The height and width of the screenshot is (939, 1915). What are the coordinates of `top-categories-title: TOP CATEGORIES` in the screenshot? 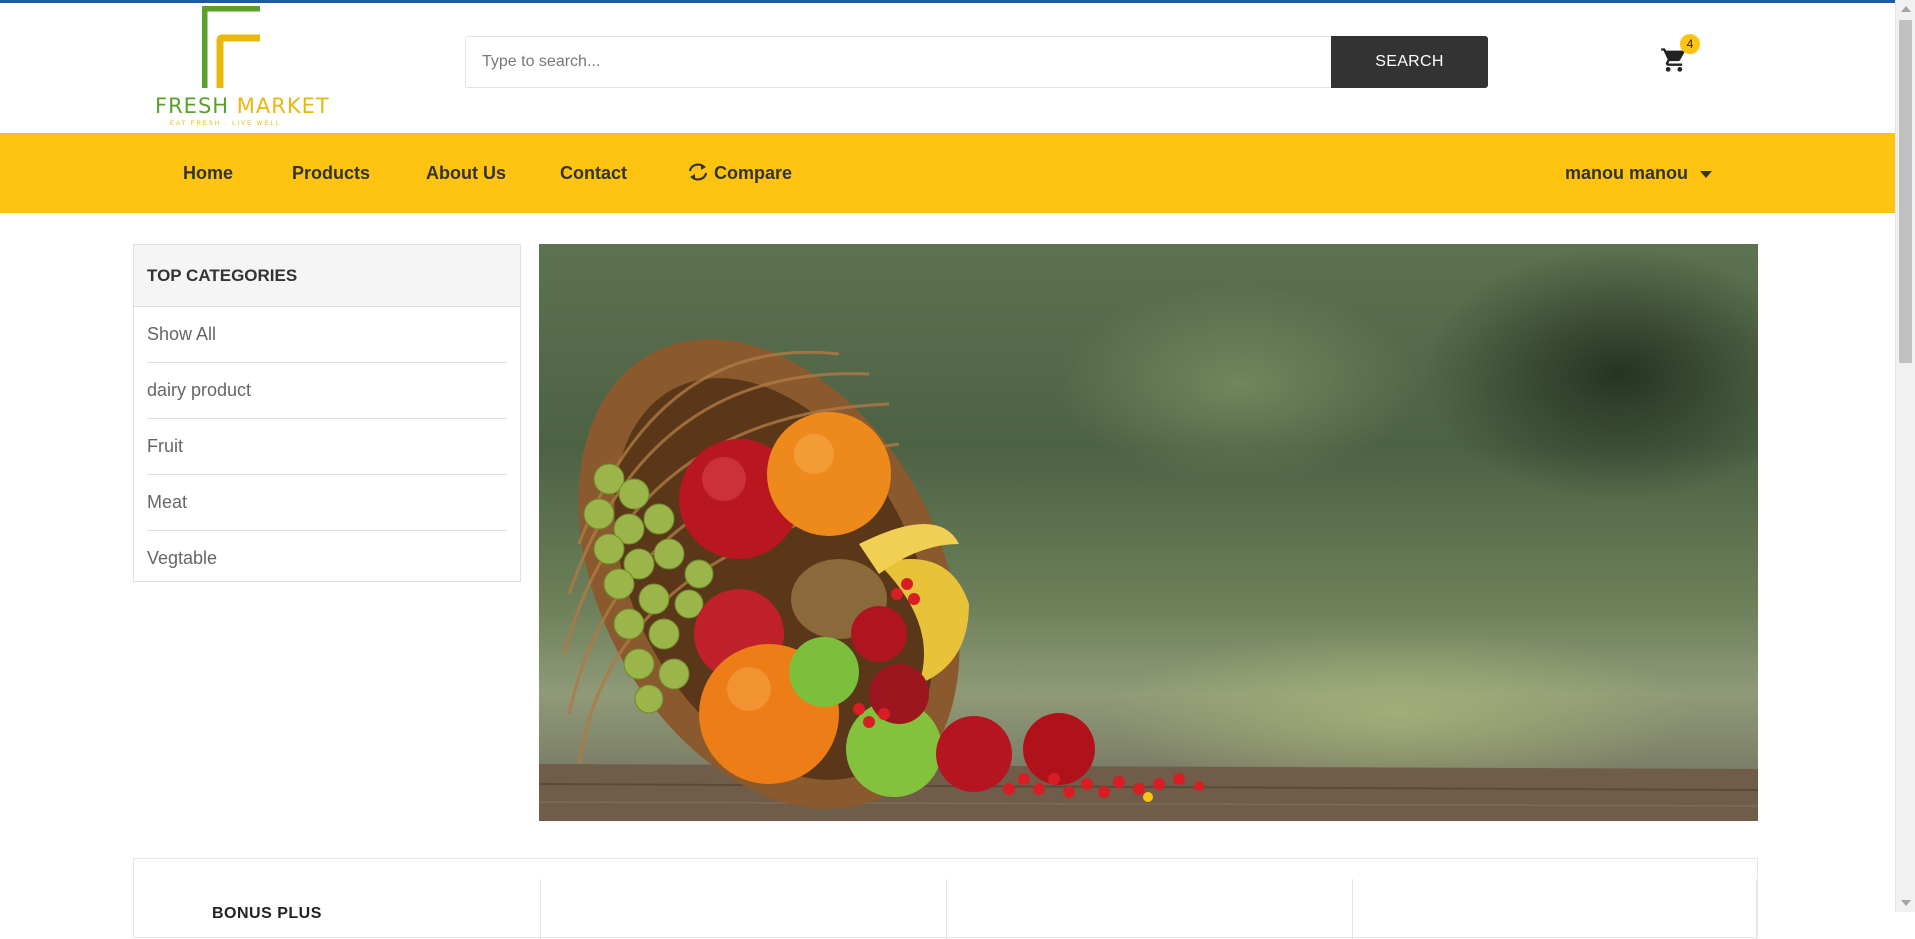 It's located at (327, 276).